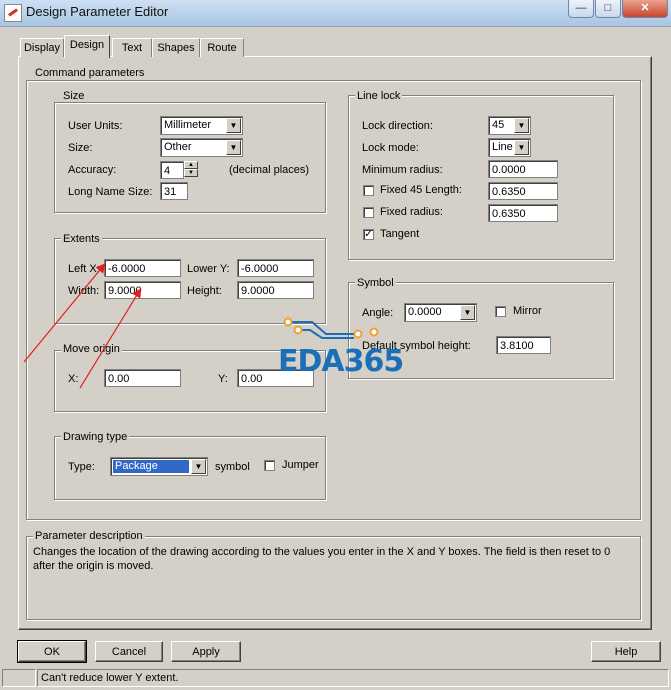 The image size is (671, 690). What do you see at coordinates (331, 328) in the screenshot?
I see `watermark-logo-graphic` at bounding box center [331, 328].